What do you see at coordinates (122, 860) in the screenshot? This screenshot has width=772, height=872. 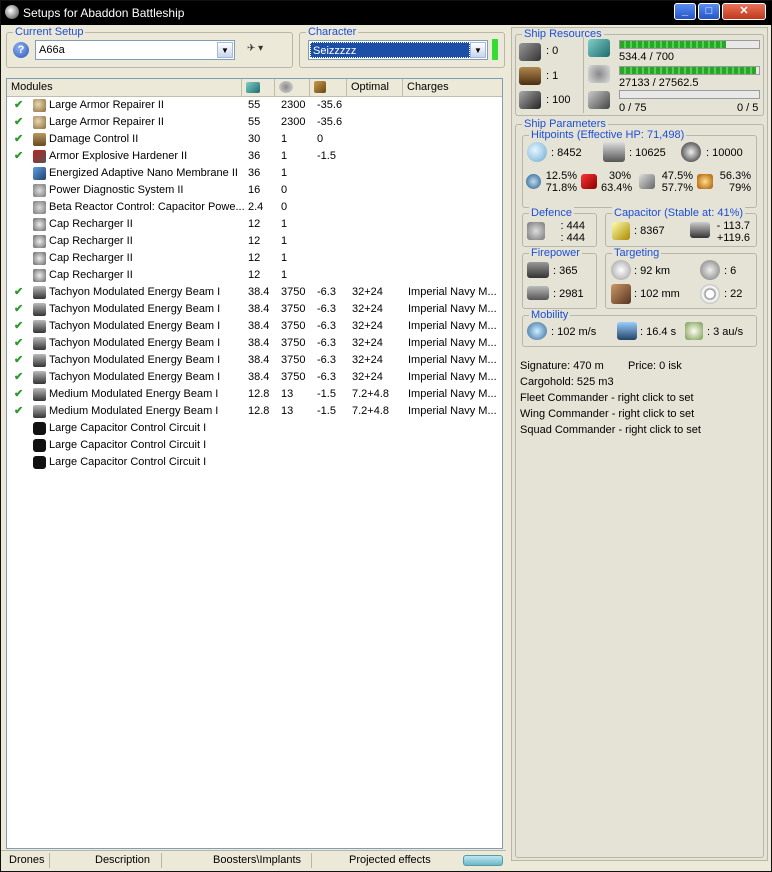 I see `tab-description: Description` at bounding box center [122, 860].